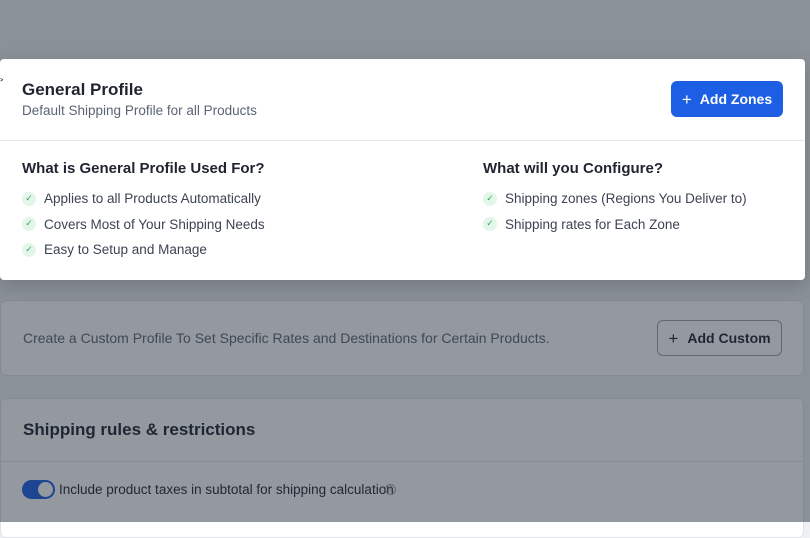 Image resolution: width=810 pixels, height=538 pixels. Describe the element at coordinates (82, 89) in the screenshot. I see `modal-title: General Profile` at that location.